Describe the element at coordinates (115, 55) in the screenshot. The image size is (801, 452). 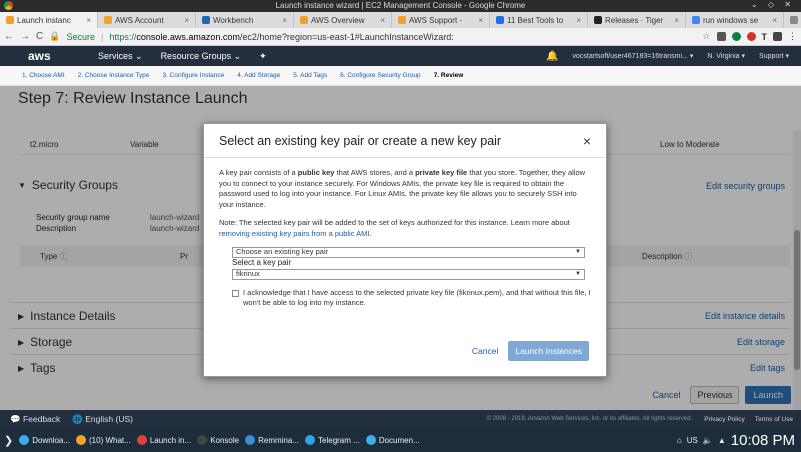
I see `services-label: Services` at that location.